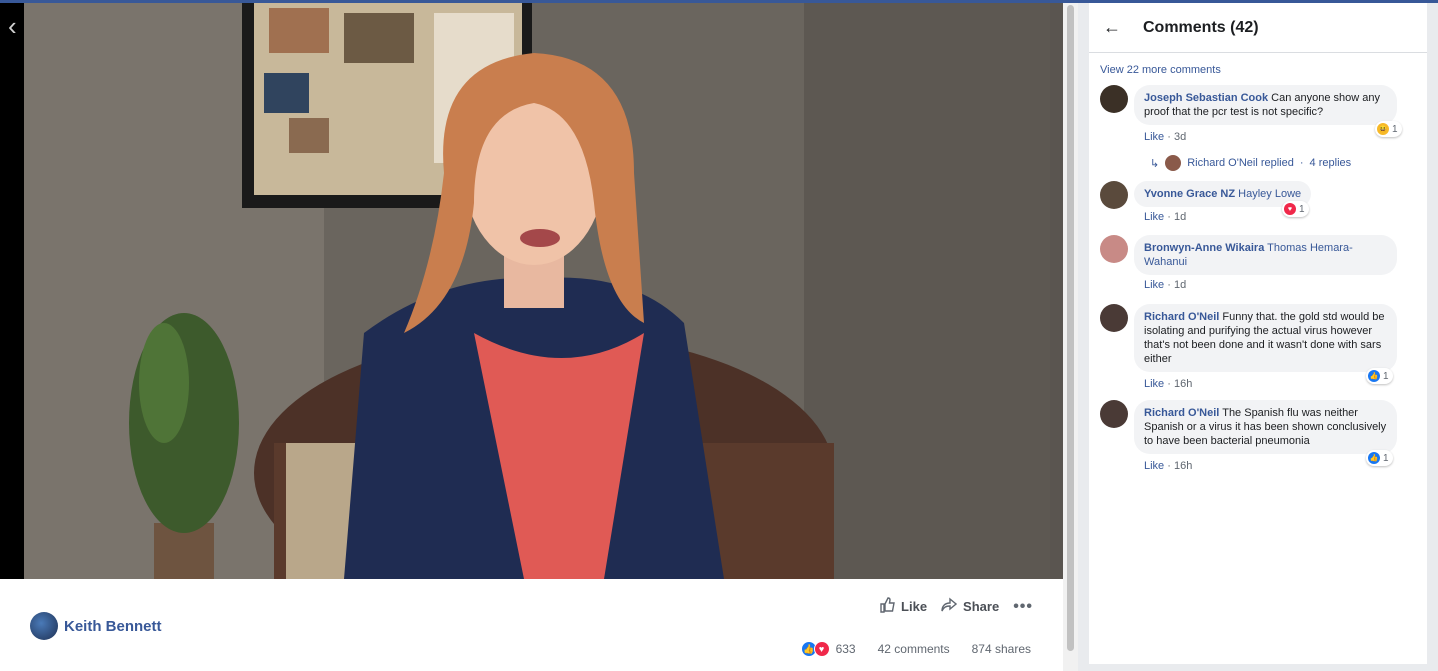 The height and width of the screenshot is (671, 1438). I want to click on post-actions: Like Share •••, so click(956, 606).